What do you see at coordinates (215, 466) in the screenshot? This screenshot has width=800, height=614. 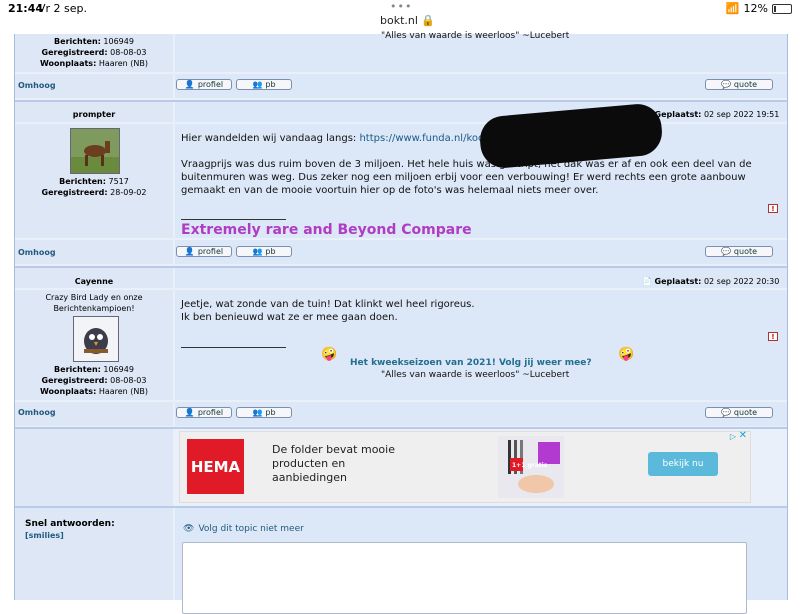 I see `hema-logo: HEMA` at bounding box center [215, 466].